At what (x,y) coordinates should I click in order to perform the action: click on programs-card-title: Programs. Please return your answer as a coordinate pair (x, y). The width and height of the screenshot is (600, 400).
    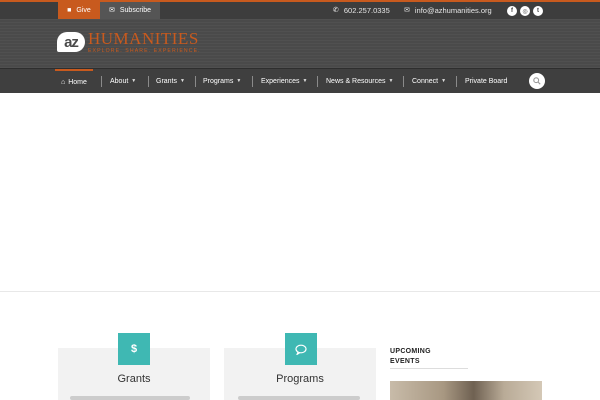
    Looking at the image, I should click on (300, 379).